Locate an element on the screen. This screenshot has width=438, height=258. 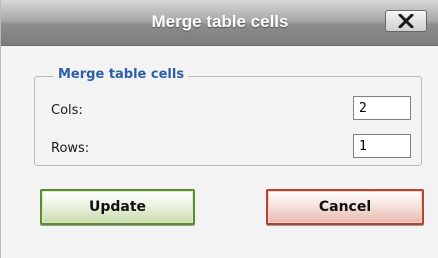
close-icon is located at coordinates (406, 21).